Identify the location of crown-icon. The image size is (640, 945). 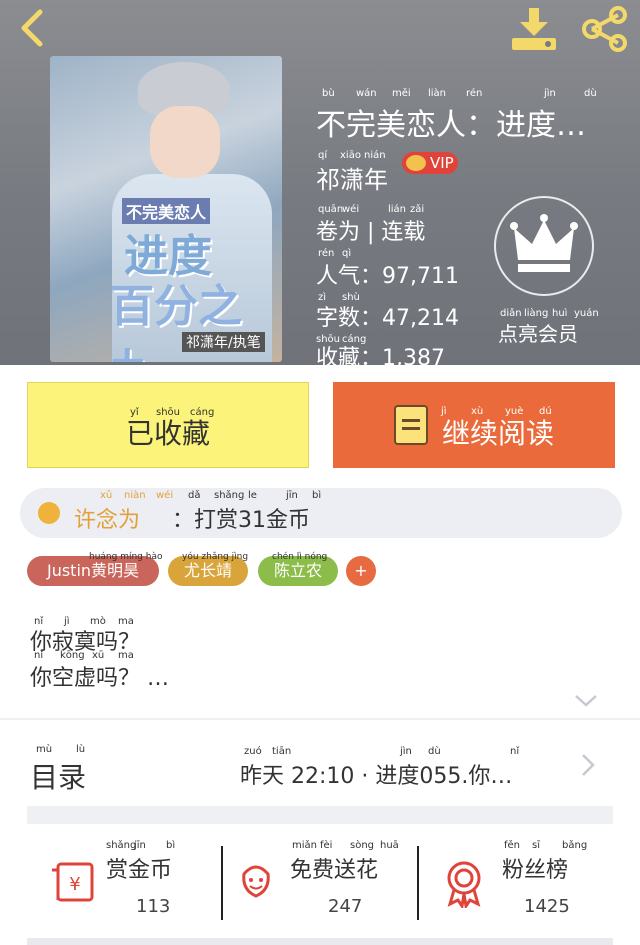
(544, 243).